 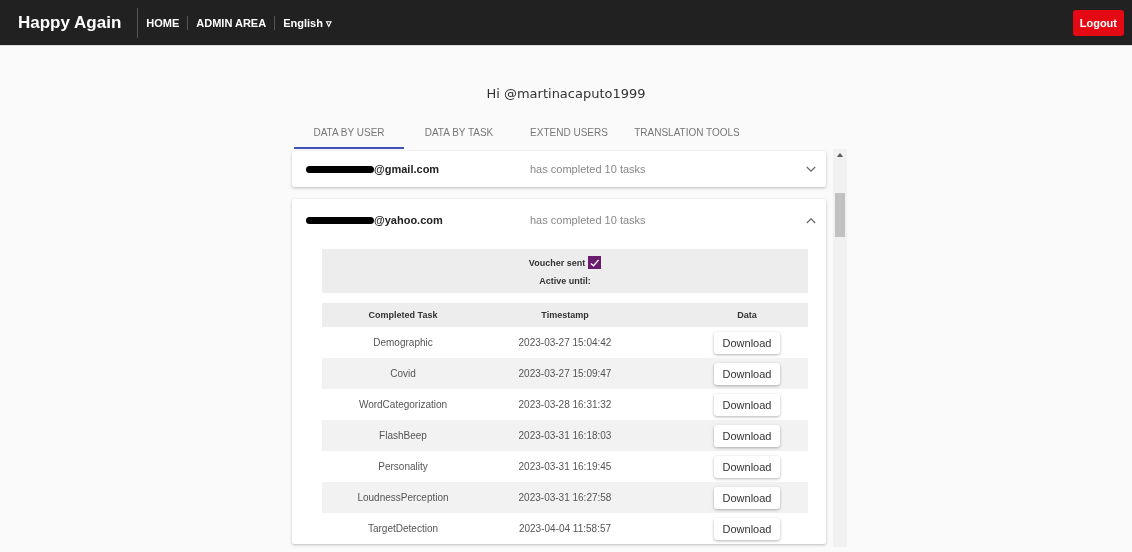 I want to click on table-cell-text: FlashBeep, so click(x=403, y=435).